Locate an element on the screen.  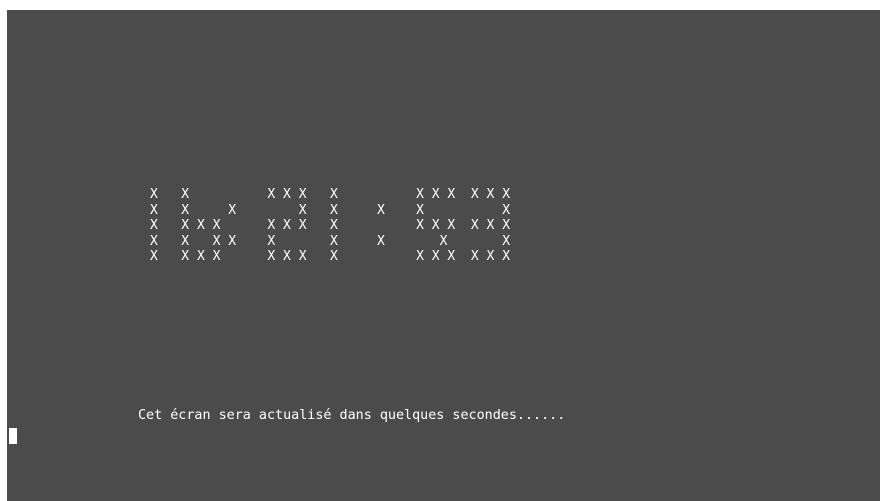
clock-row: X X X X X X X X X X X X is located at coordinates (330, 194).